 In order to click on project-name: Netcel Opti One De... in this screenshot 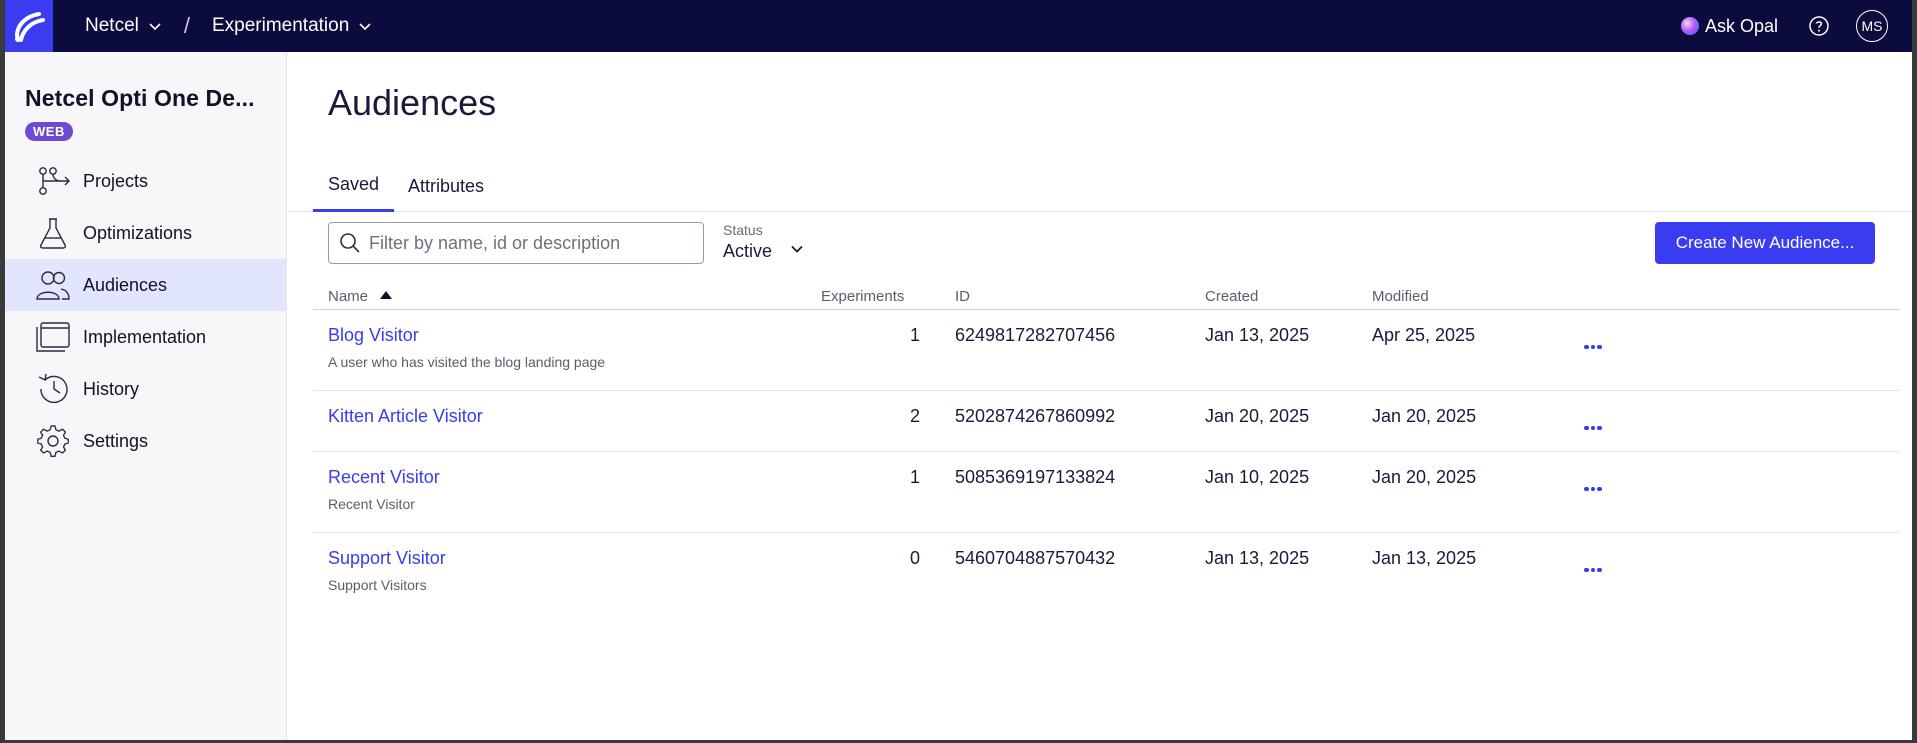, I will do `click(140, 98)`.